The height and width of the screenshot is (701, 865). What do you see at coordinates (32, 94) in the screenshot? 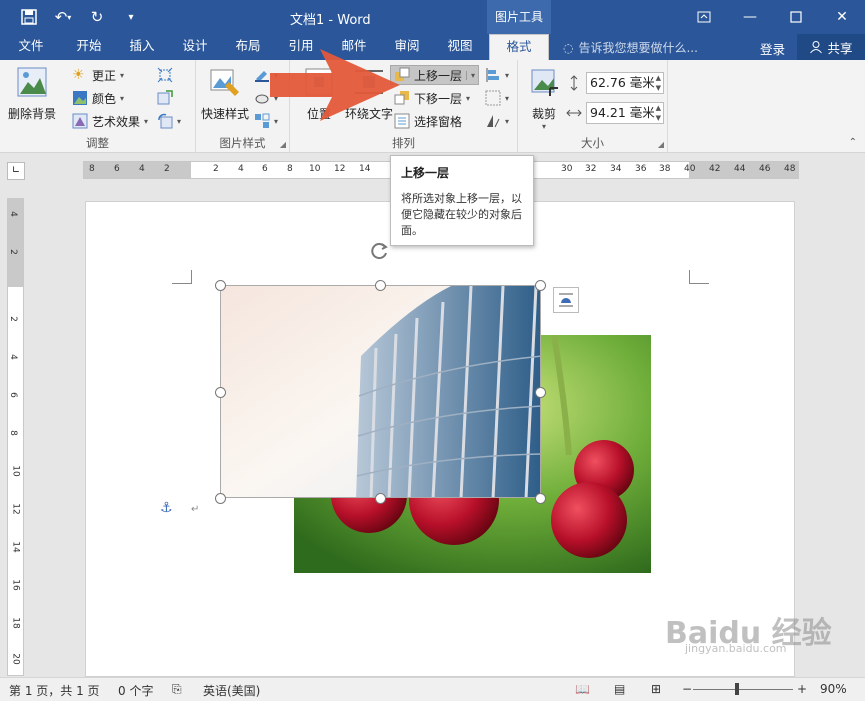
I see `remove-background-button: 删除背景` at bounding box center [32, 94].